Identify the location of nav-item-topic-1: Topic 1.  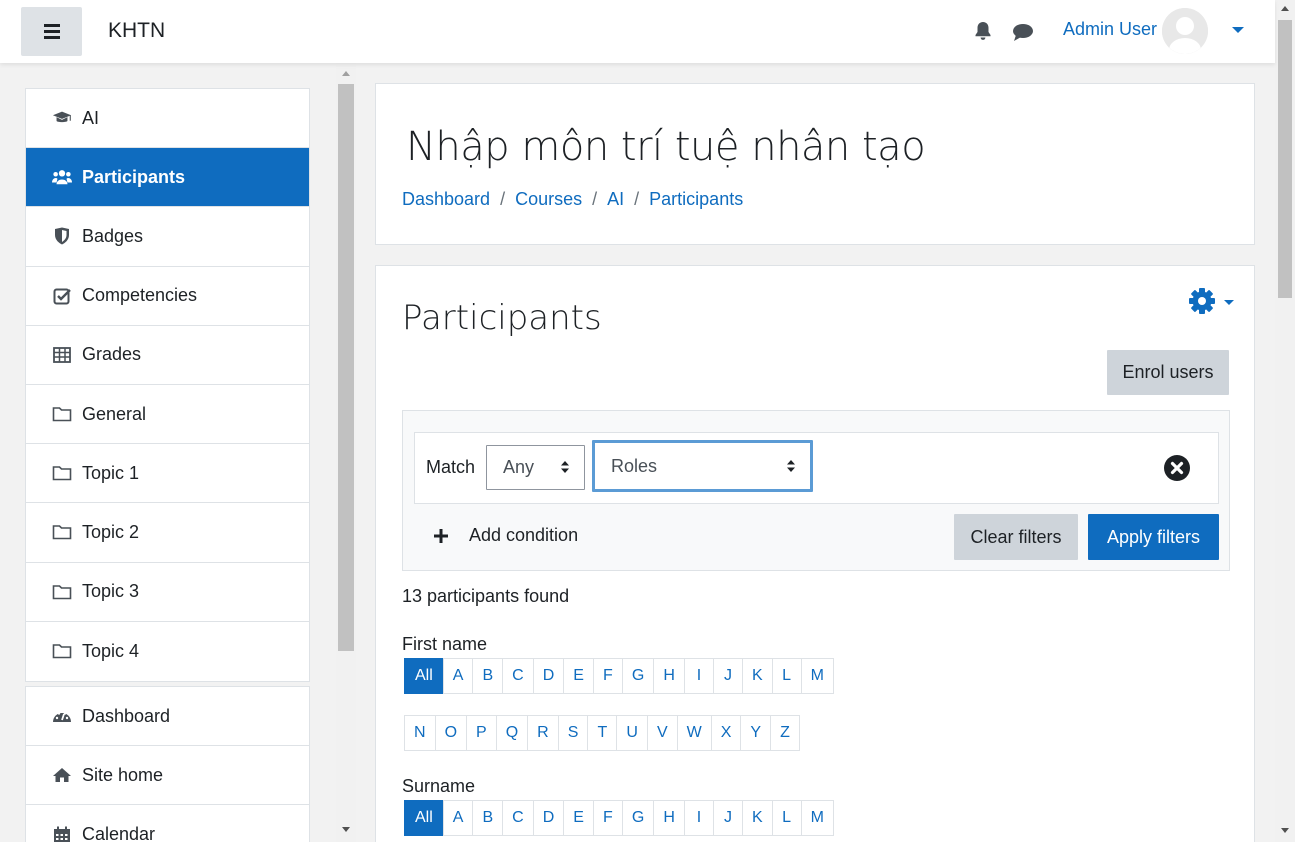
(167, 474).